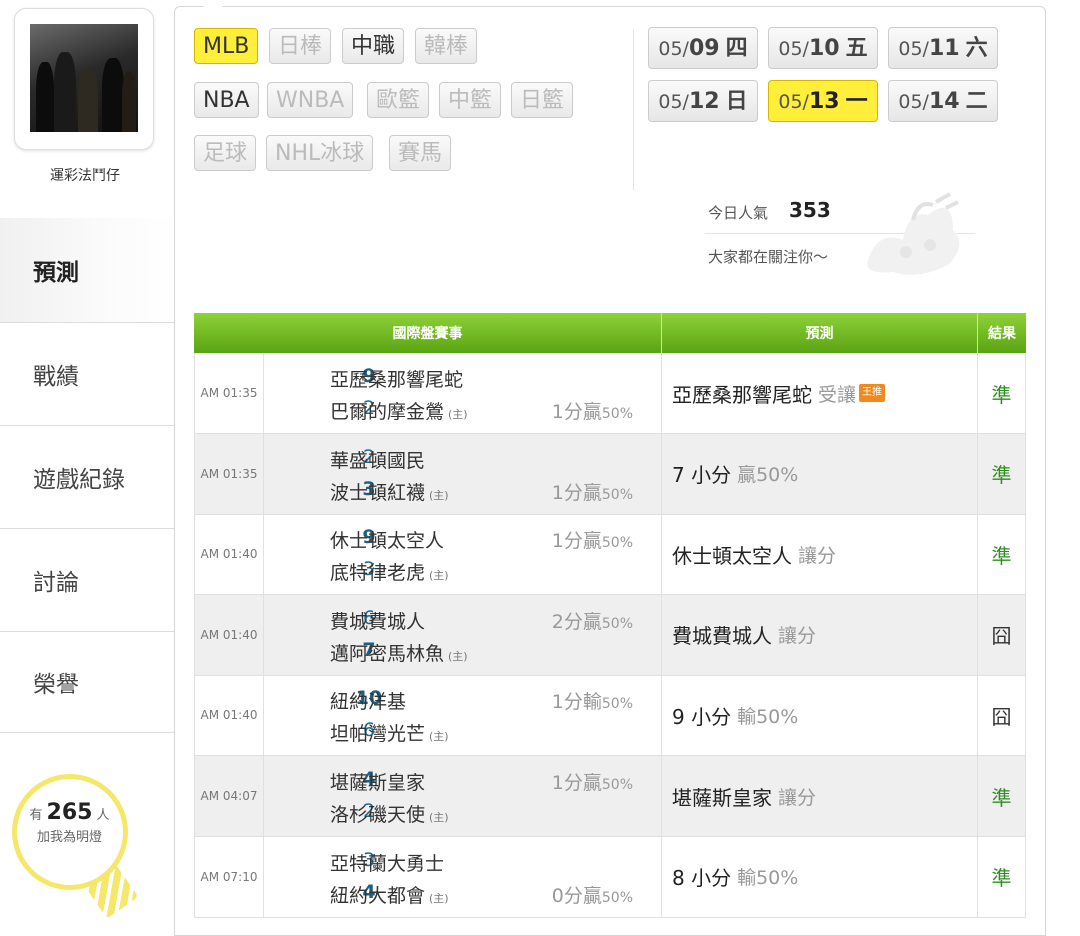  What do you see at coordinates (377, 781) in the screenshot?
I see `away-team: 堪薩斯皇家` at bounding box center [377, 781].